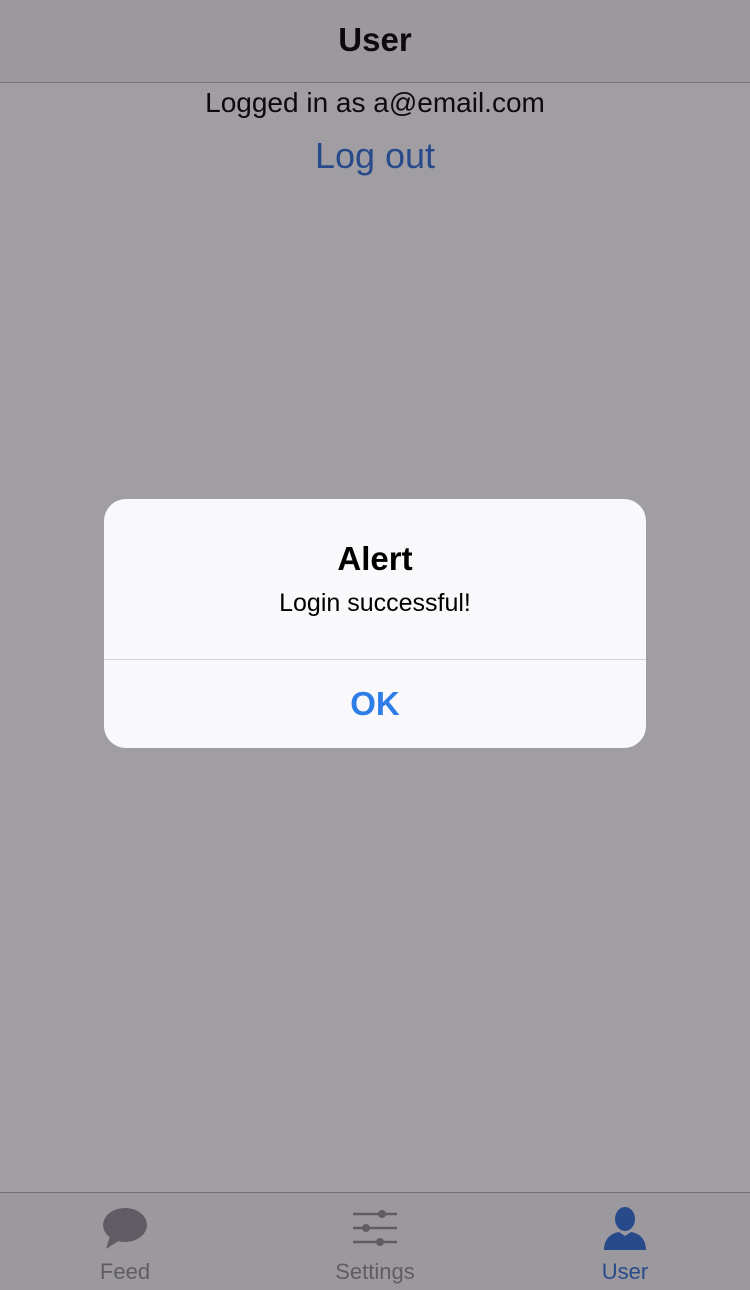  Describe the element at coordinates (375, 623) in the screenshot. I see `alert-dialog: Alert Login successful! OK` at that location.